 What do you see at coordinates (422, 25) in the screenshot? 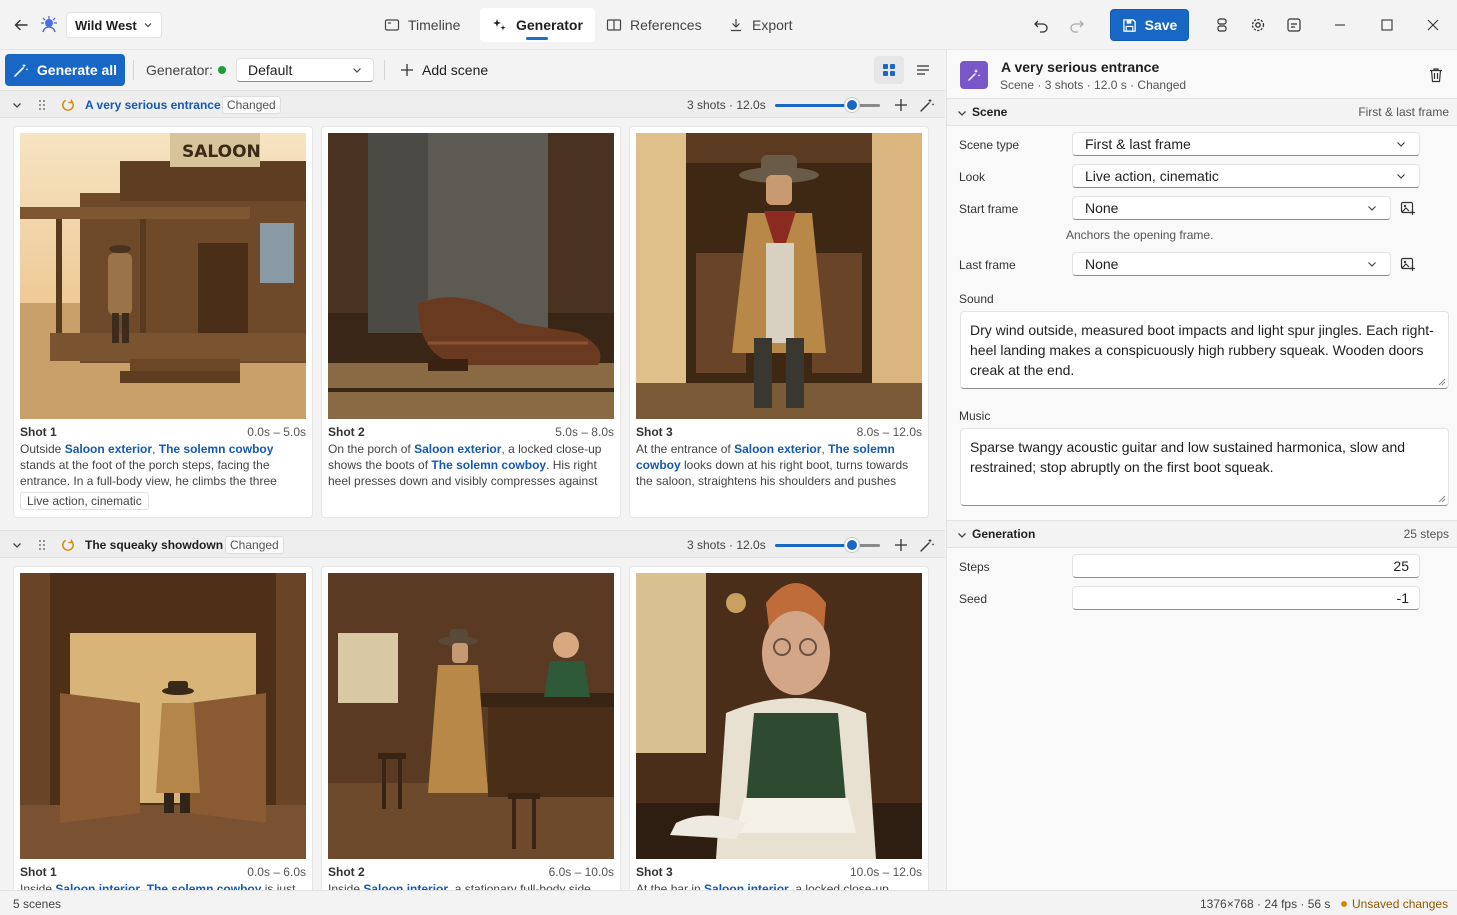
I see `tab-timeline: Timeline` at bounding box center [422, 25].